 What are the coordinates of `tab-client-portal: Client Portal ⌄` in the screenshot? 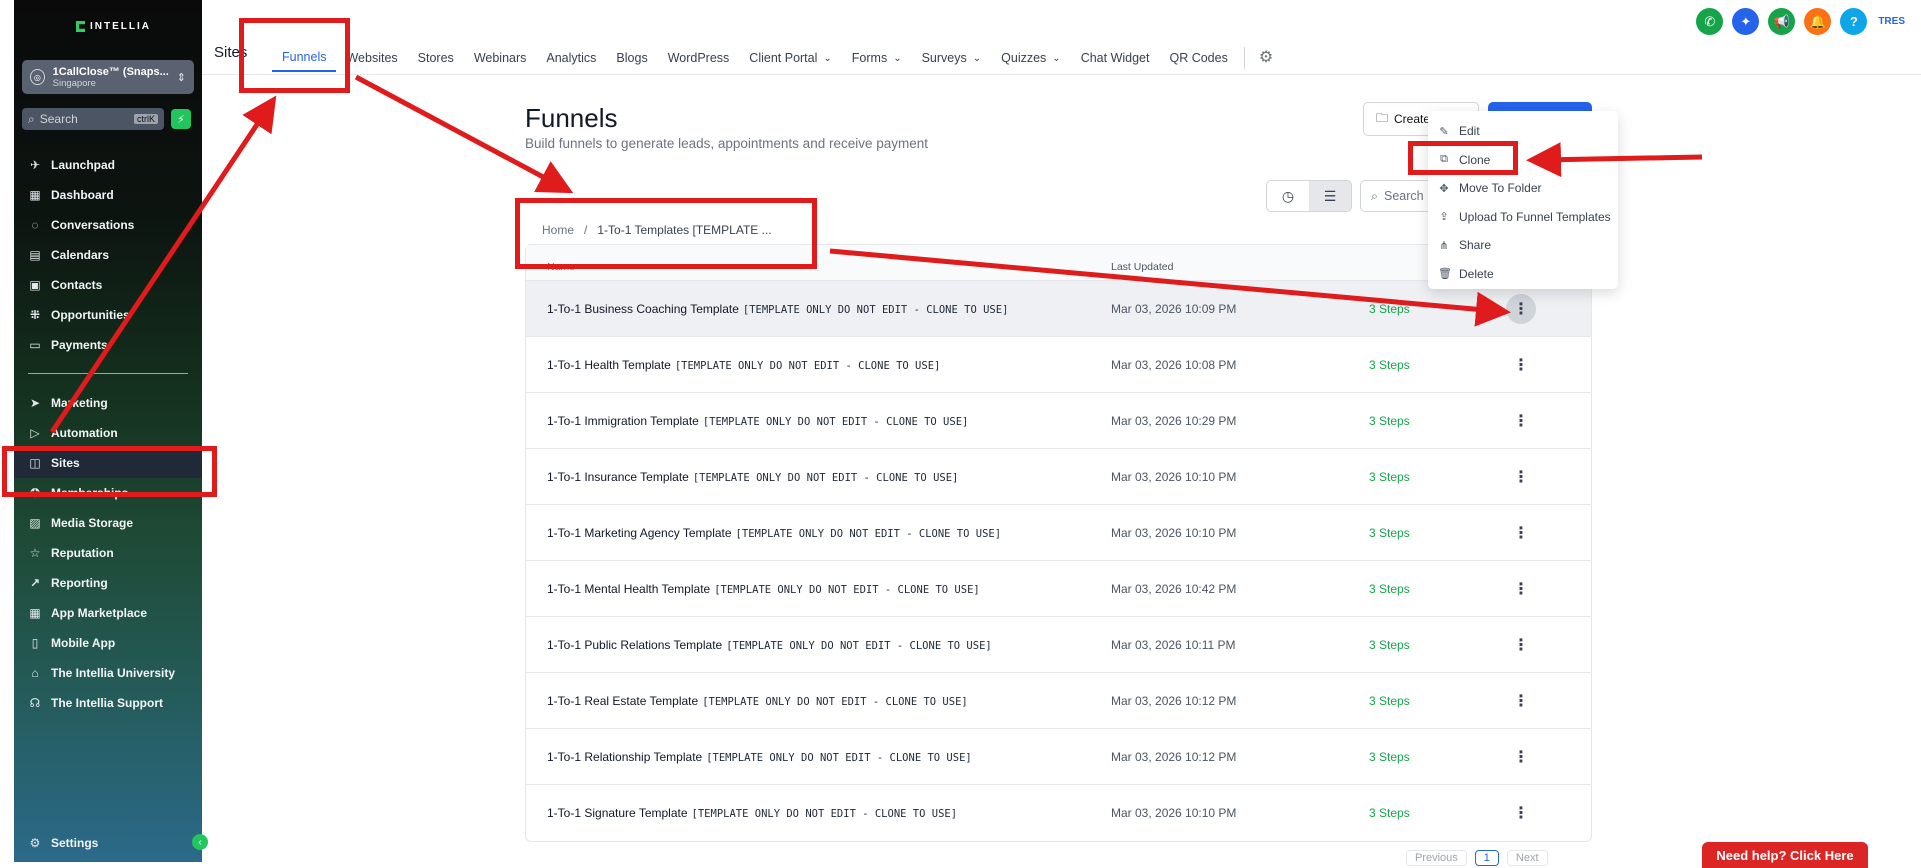 It's located at (790, 58).